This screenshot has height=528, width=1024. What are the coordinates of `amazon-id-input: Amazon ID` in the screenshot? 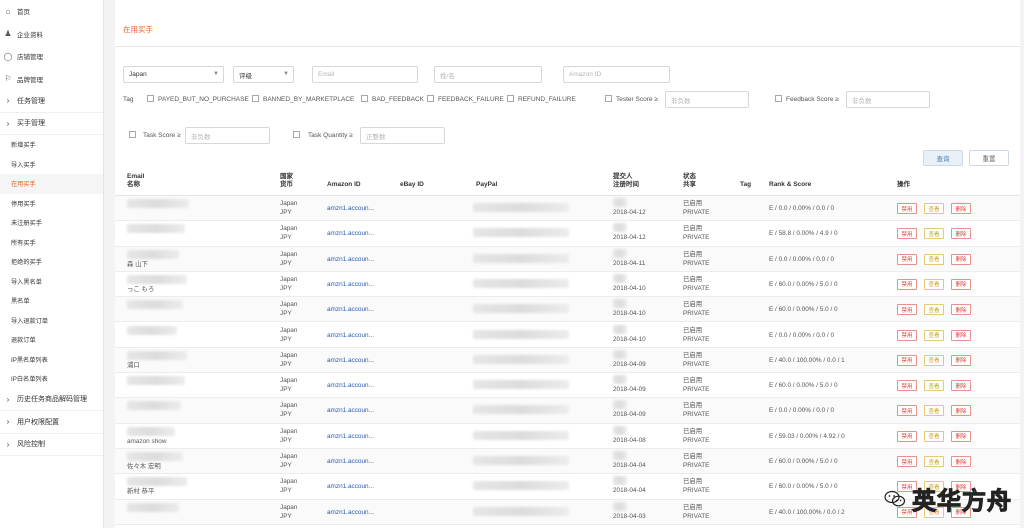 It's located at (616, 74).